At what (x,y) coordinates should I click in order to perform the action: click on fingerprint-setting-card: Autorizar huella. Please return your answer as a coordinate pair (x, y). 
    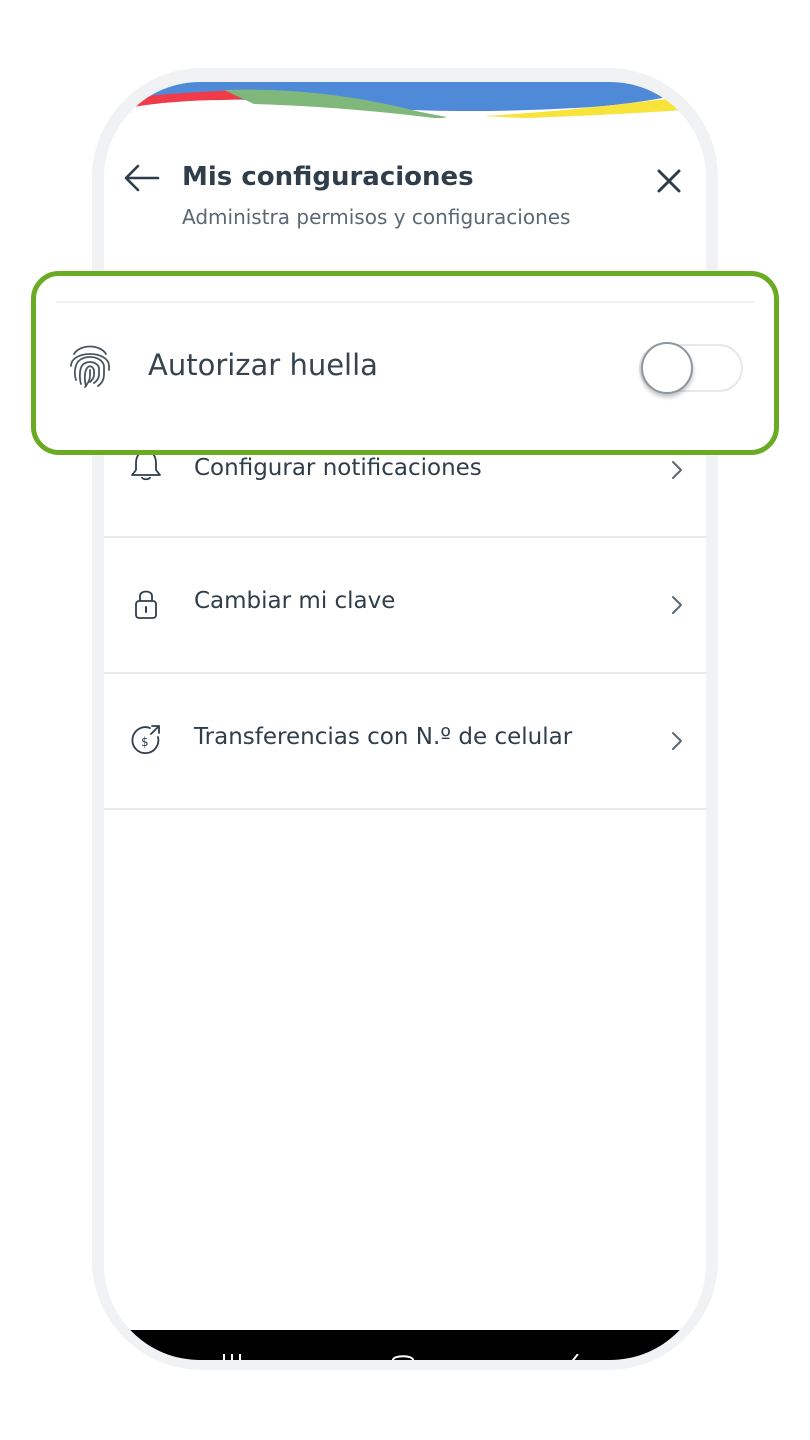
    Looking at the image, I should click on (405, 363).